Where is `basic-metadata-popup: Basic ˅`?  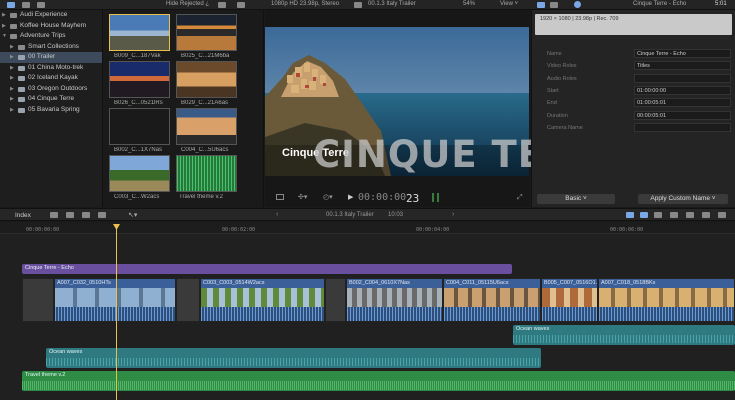
basic-metadata-popup: Basic ˅ is located at coordinates (576, 199).